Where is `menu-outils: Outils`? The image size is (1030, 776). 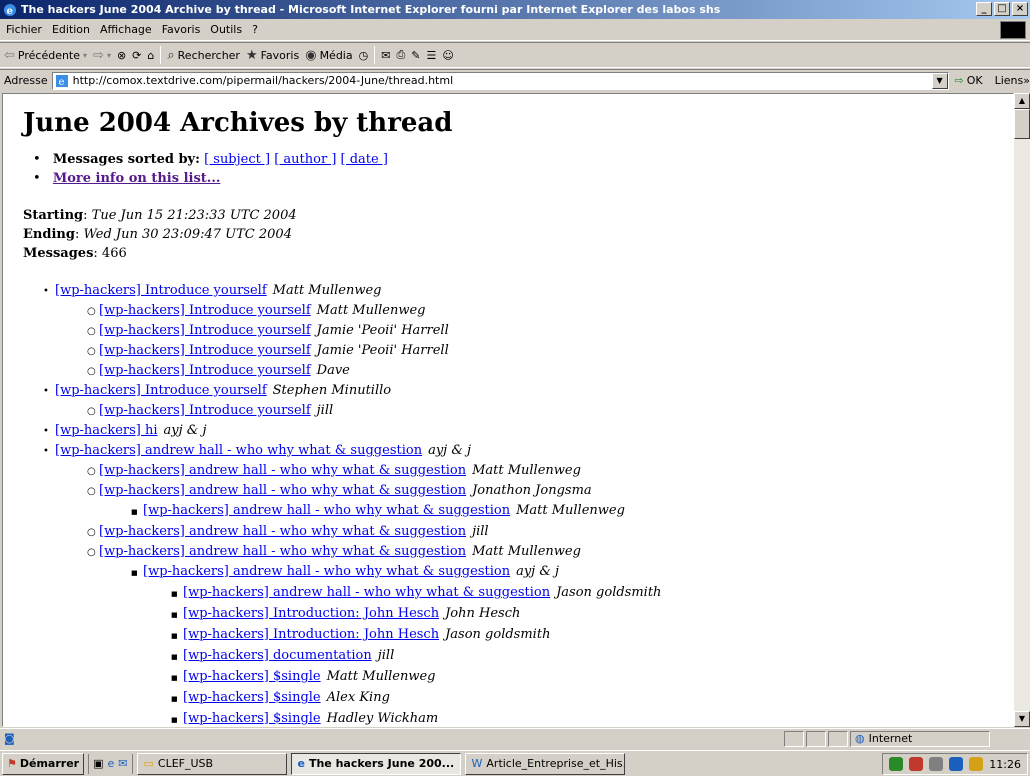
menu-outils: Outils is located at coordinates (226, 29).